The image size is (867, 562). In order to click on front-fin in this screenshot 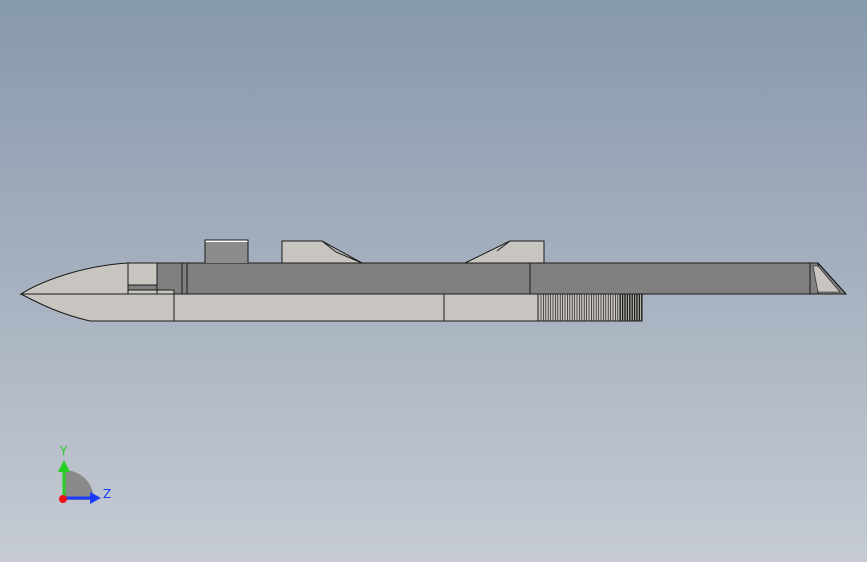, I will do `click(322, 252)`.